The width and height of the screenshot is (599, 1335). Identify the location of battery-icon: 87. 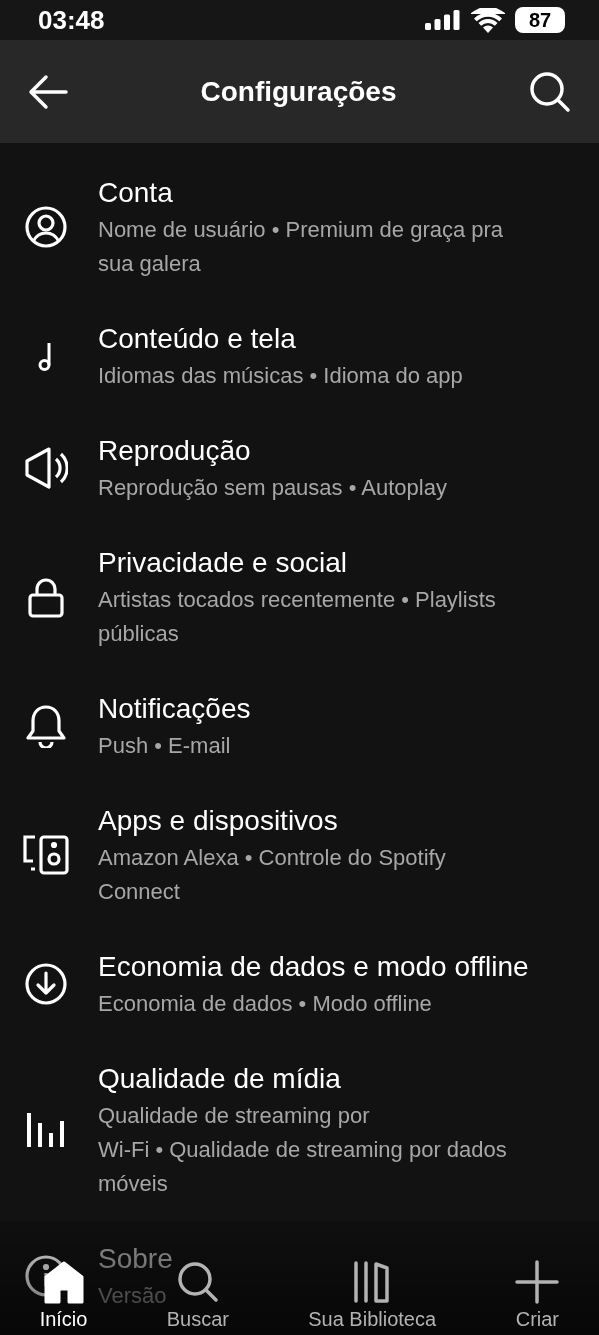
(540, 20).